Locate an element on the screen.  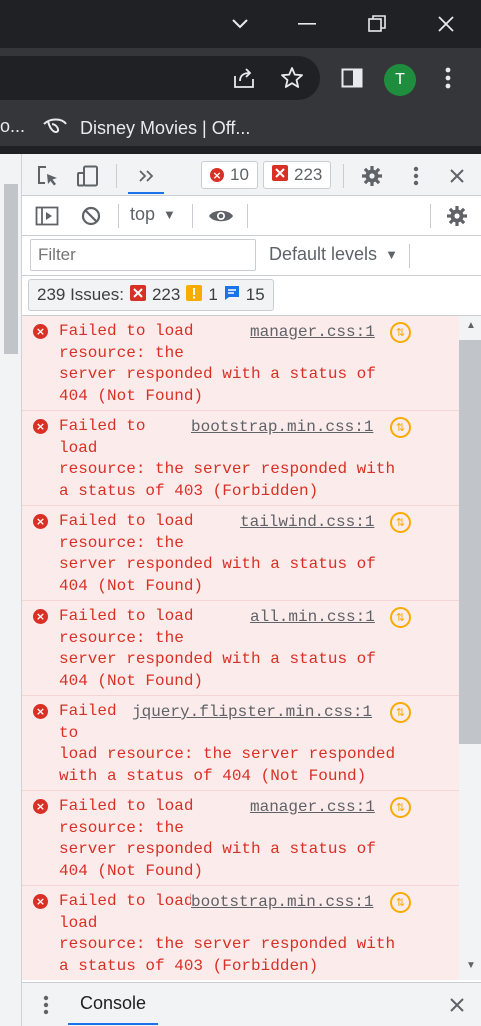
restore-icon is located at coordinates (377, 24).